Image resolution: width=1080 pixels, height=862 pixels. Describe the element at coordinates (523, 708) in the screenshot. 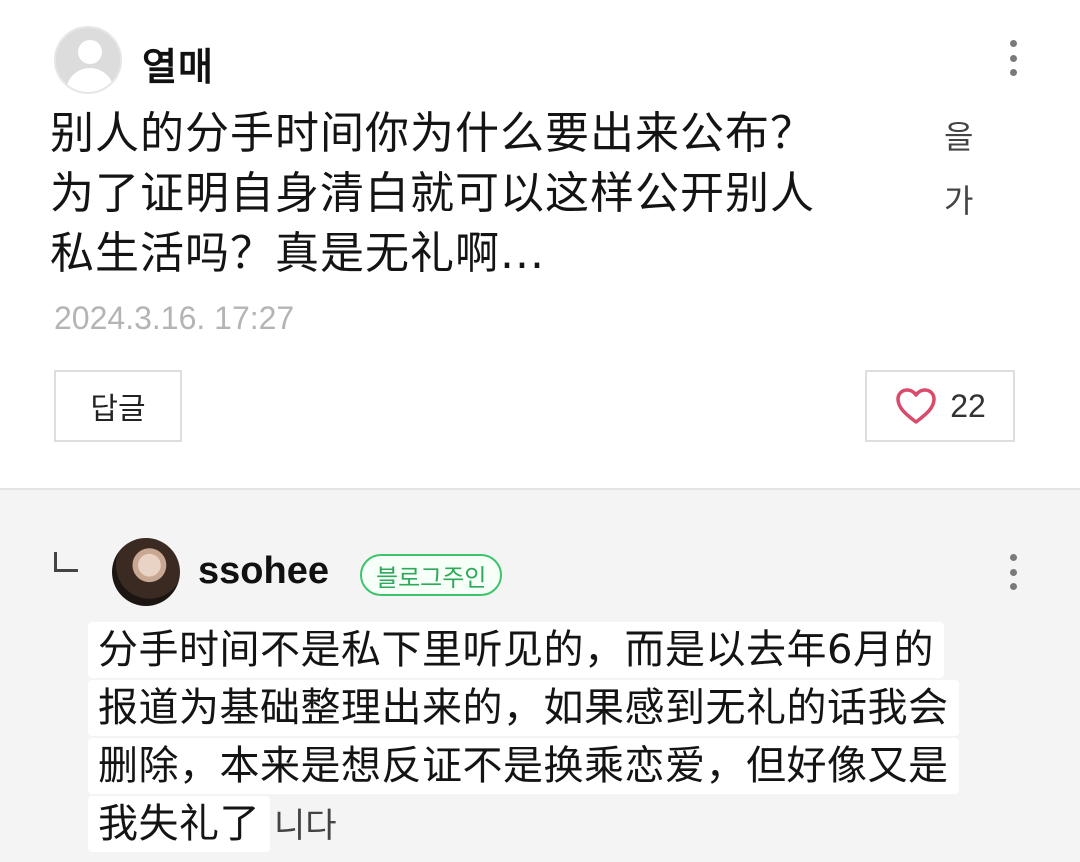

I see `reply-text-line: 报道为基础整理出来的，如果感到无礼的话我会` at that location.